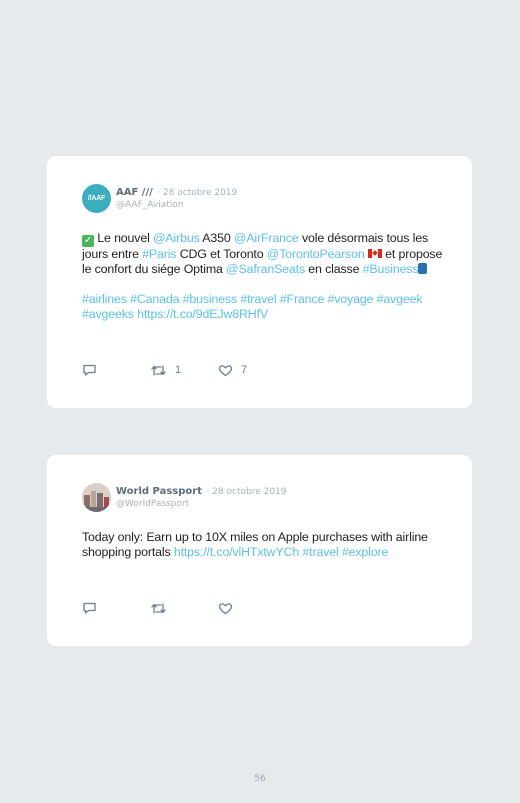 This screenshot has width=520, height=803. Describe the element at coordinates (260, 779) in the screenshot. I see `page-number: 56` at that location.